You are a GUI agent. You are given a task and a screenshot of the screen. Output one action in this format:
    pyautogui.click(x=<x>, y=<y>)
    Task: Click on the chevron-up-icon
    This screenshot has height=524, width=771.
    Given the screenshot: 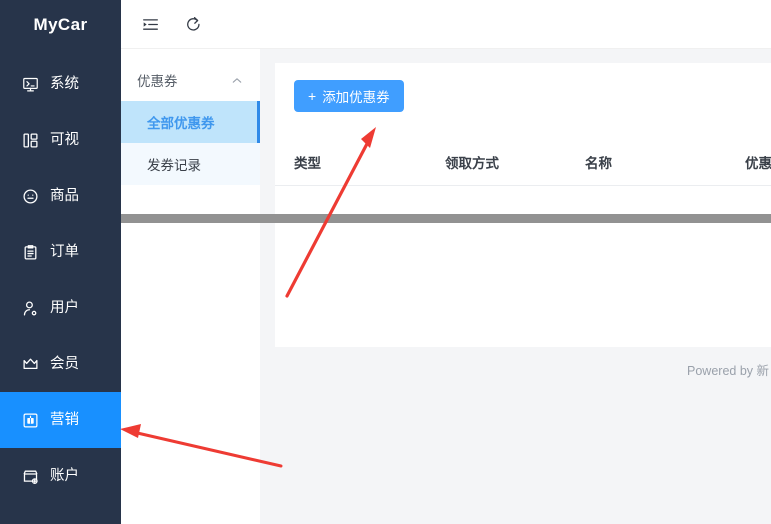 What is the action you would take?
    pyautogui.click(x=236, y=80)
    